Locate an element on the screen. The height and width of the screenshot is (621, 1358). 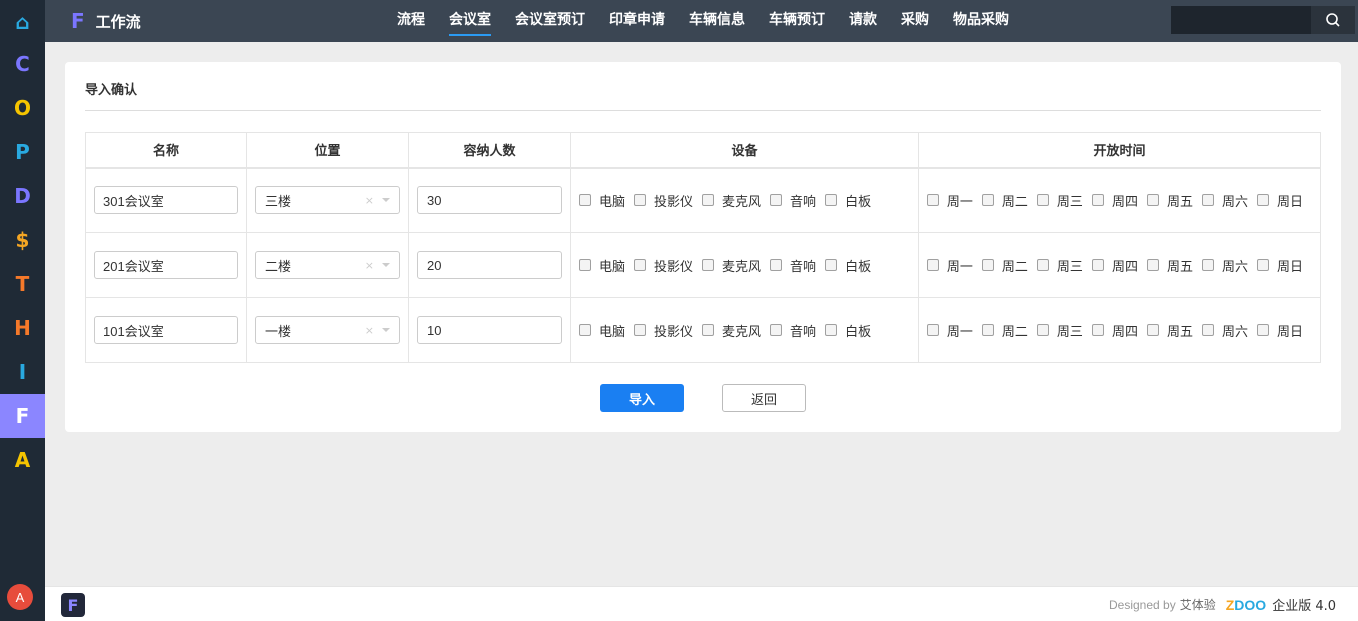
nav-item: 车辆预订 is located at coordinates (797, 21).